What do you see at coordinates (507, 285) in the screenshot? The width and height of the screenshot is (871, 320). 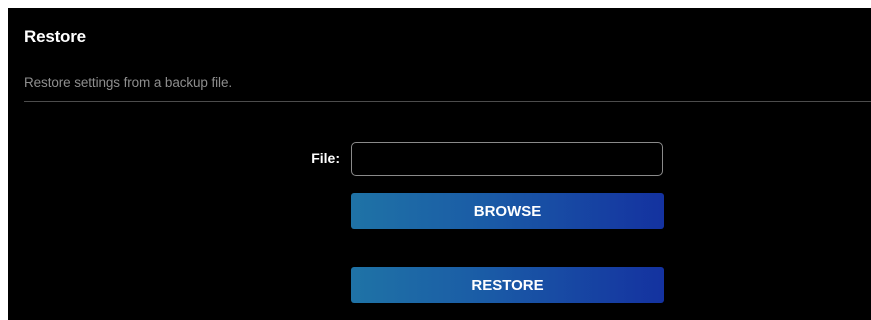 I see `restore-button: RESTORE` at bounding box center [507, 285].